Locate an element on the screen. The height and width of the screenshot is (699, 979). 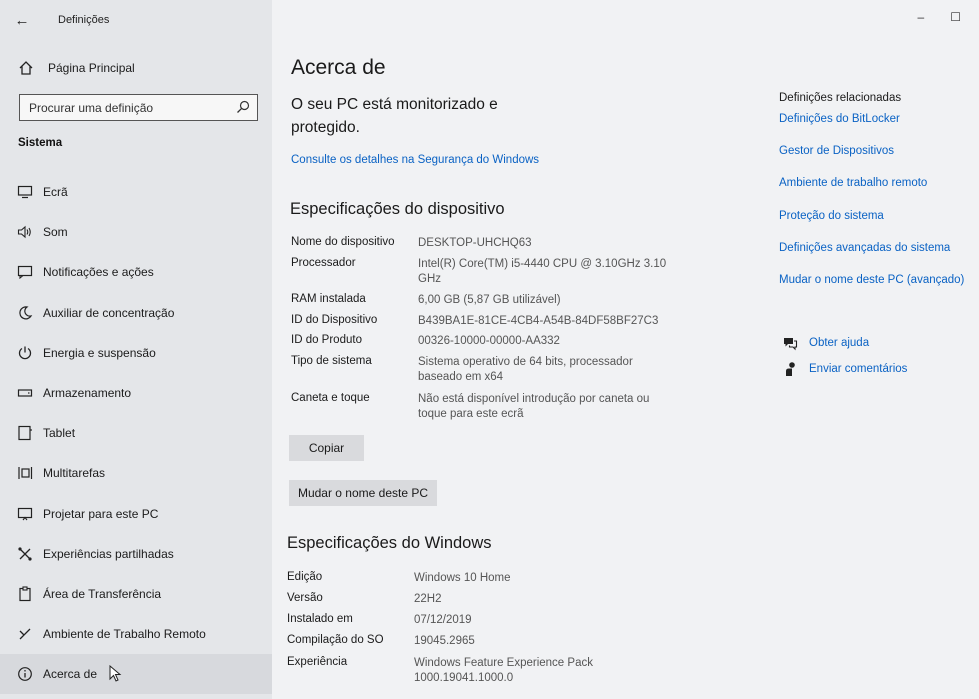
info-icon is located at coordinates (25, 674).